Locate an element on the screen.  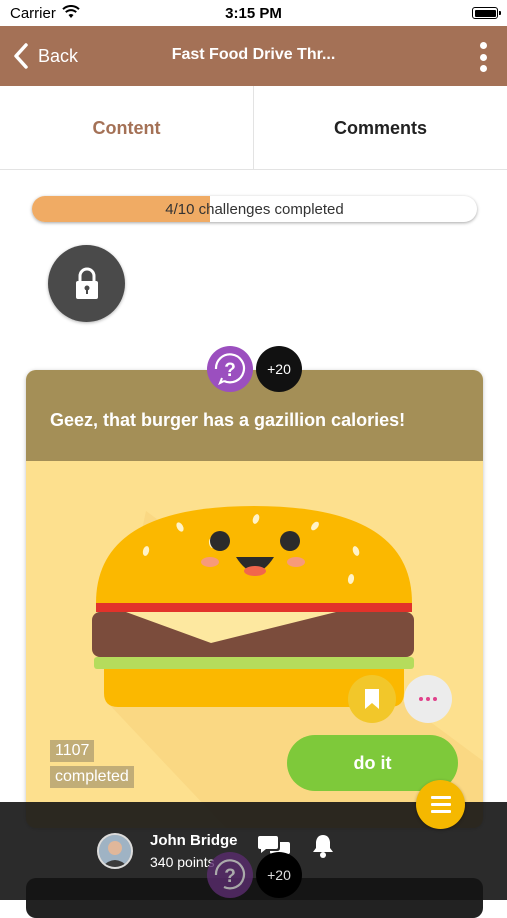
user-avatar-image is located at coordinates (115, 851).